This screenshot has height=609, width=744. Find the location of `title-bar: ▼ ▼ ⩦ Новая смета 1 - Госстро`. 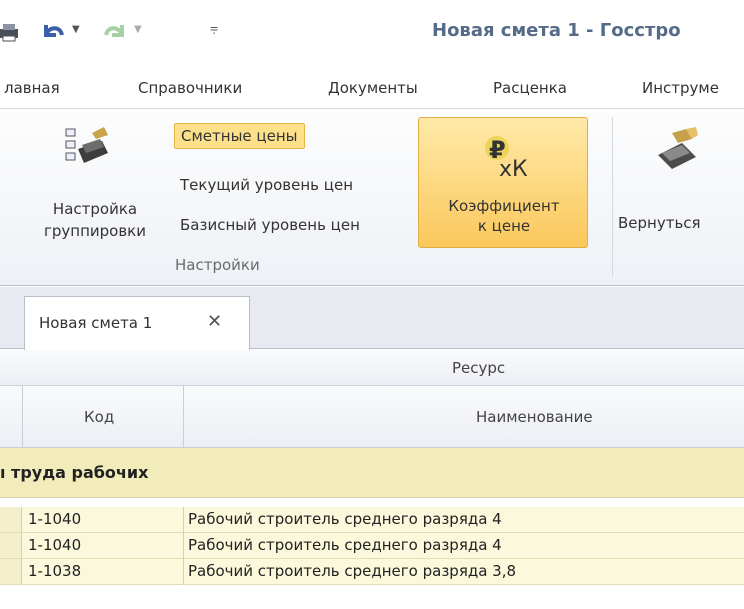

title-bar: ▼ ▼ ⩦ Новая смета 1 - Госстро is located at coordinates (372, 34).